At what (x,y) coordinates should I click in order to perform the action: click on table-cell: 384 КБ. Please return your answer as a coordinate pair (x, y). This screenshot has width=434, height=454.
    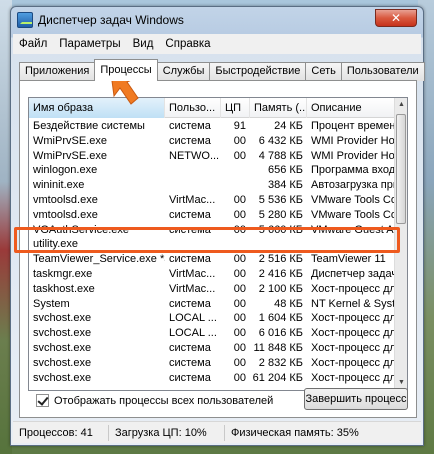
    Looking at the image, I should click on (285, 185).